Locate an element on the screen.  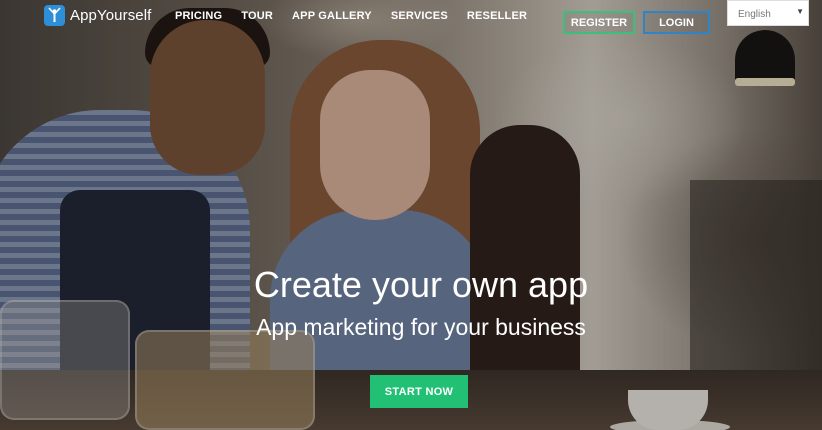
start-now-button: START NOW is located at coordinates (419, 391).